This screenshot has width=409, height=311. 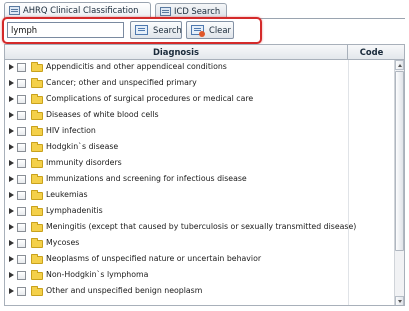 What do you see at coordinates (199, 196) in the screenshot?
I see `tree-row: Leukemias` at bounding box center [199, 196].